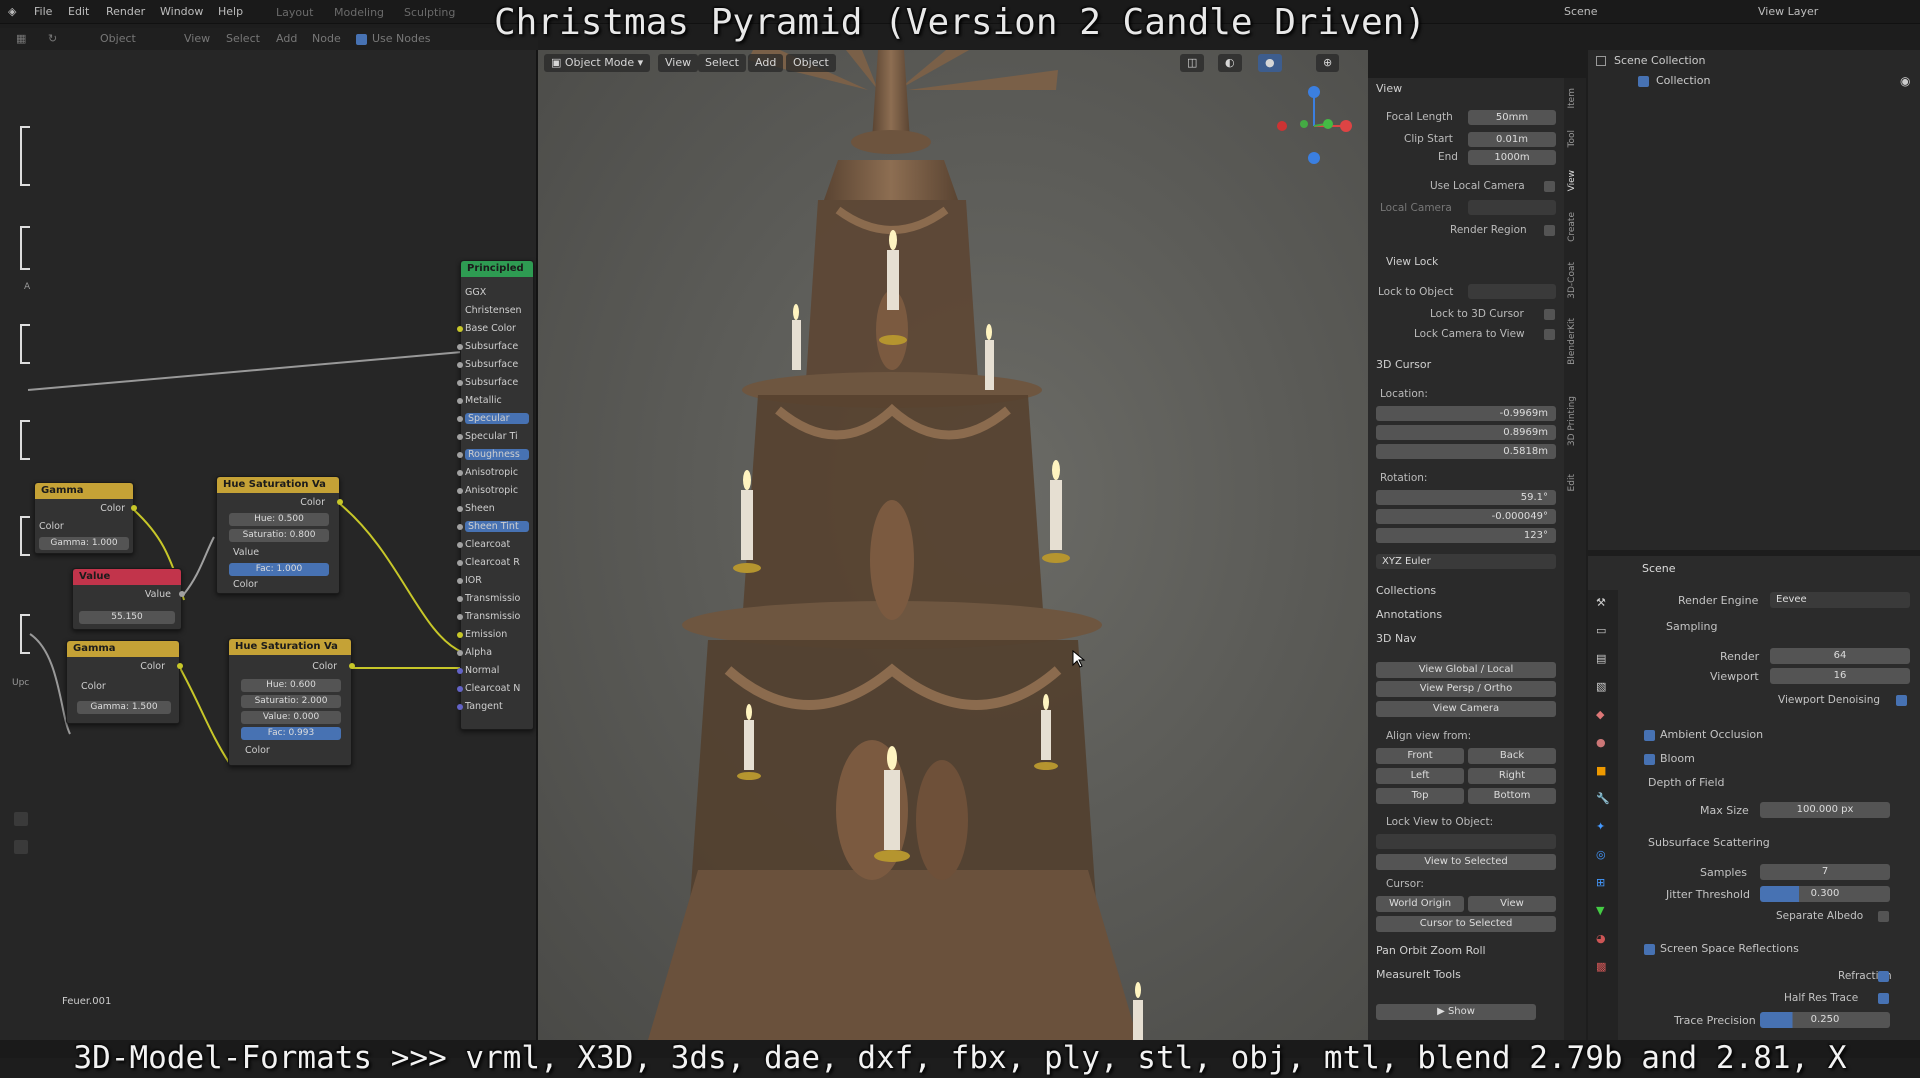 The height and width of the screenshot is (1078, 1920). What do you see at coordinates (127, 617) in the screenshot?
I see `value-field: 55.150` at bounding box center [127, 617].